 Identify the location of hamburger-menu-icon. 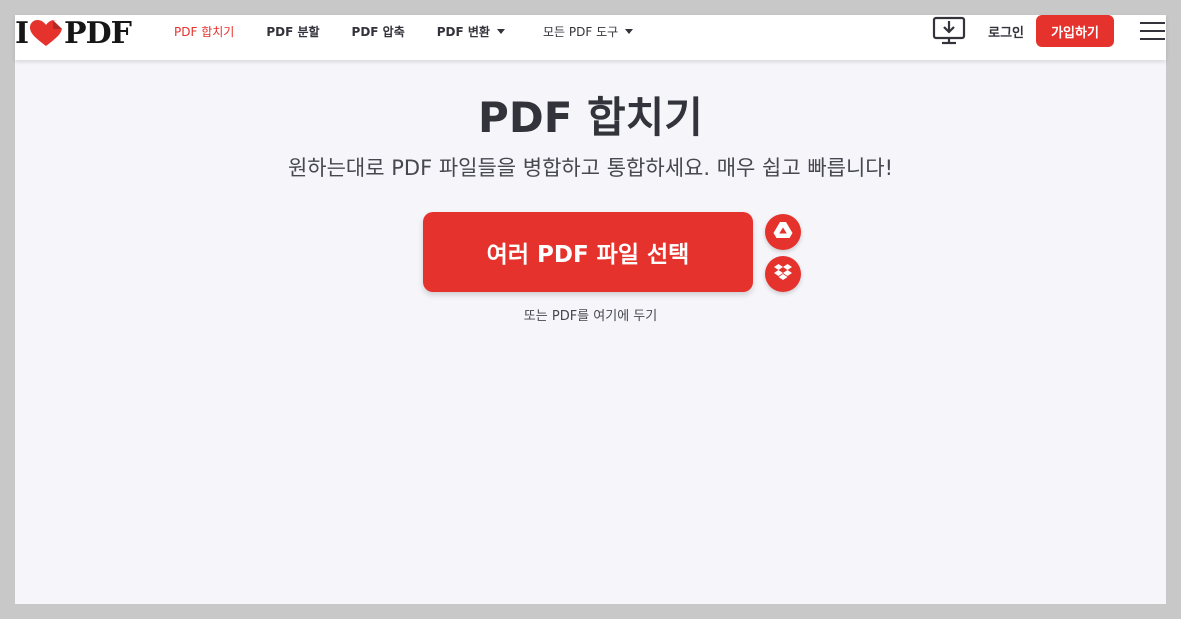
(1153, 31).